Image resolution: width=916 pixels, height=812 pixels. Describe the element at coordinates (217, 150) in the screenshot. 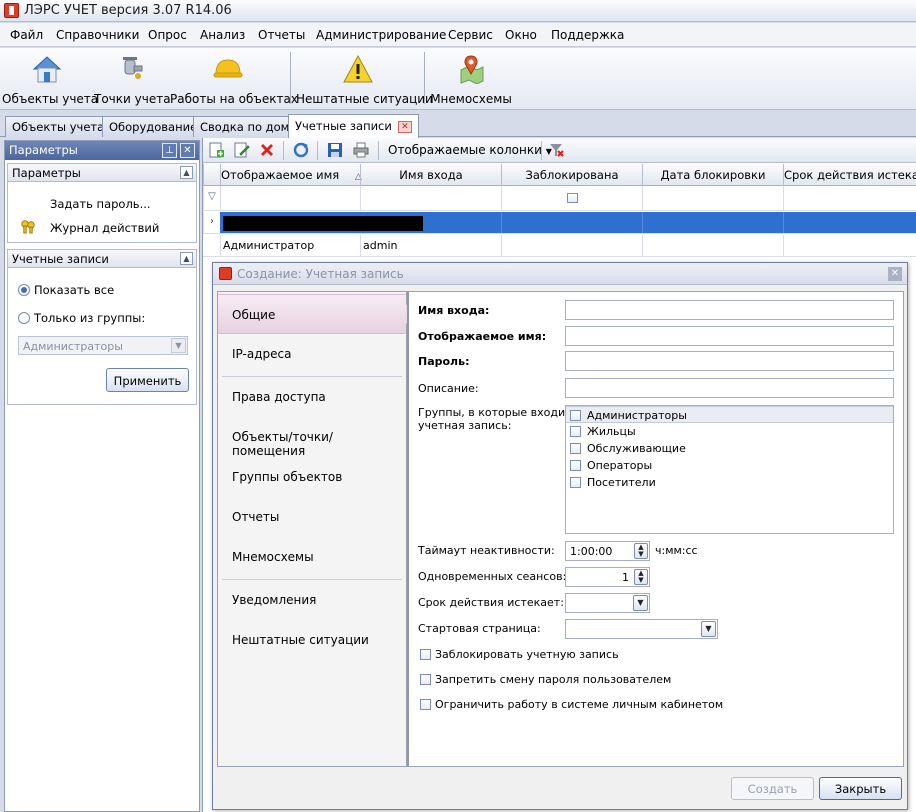

I see `add-record-icon` at that location.